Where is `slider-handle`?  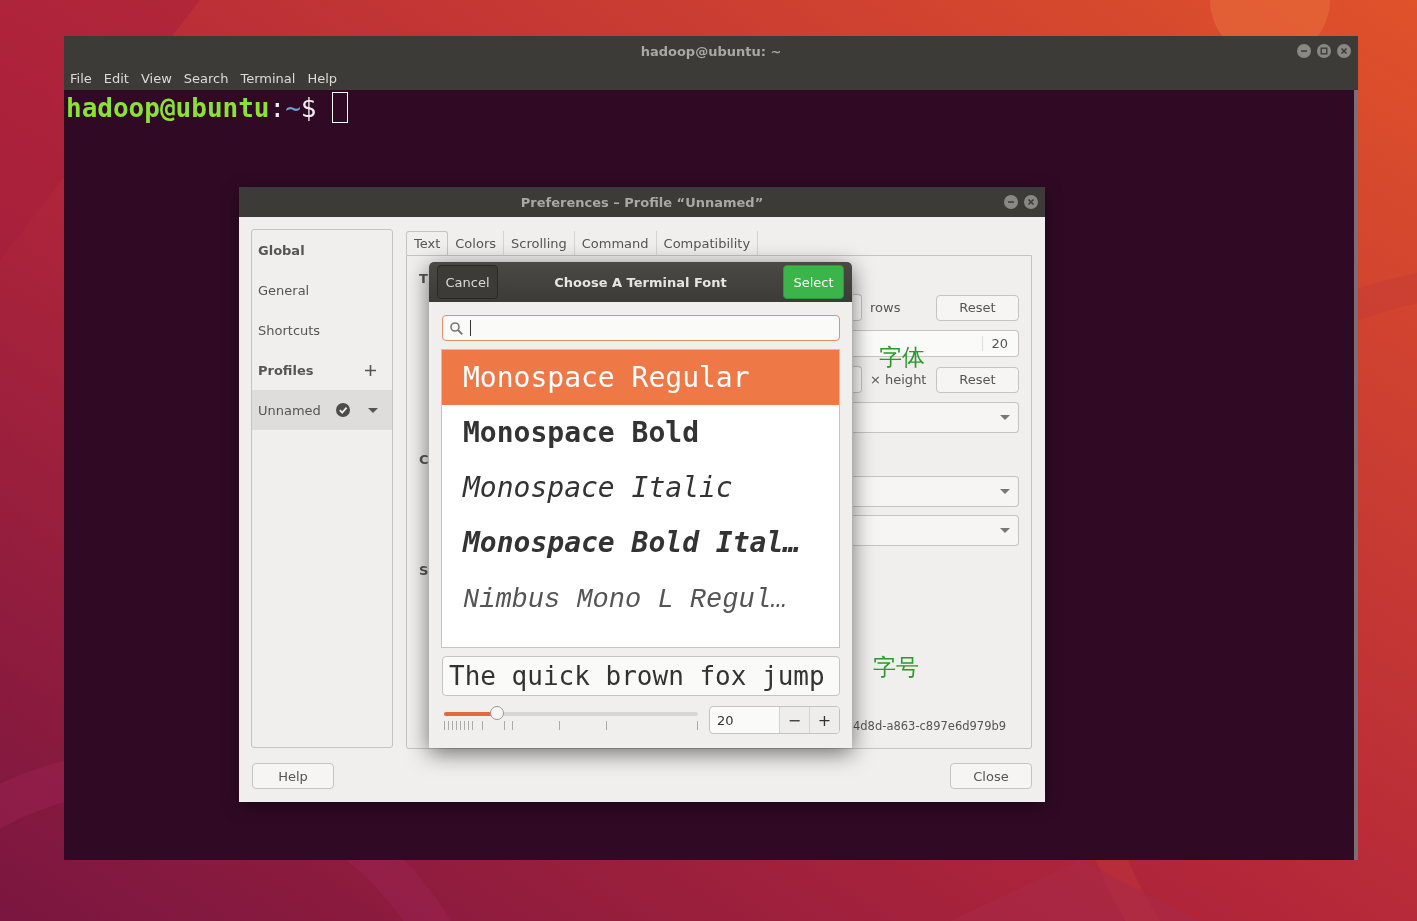
slider-handle is located at coordinates (497, 713).